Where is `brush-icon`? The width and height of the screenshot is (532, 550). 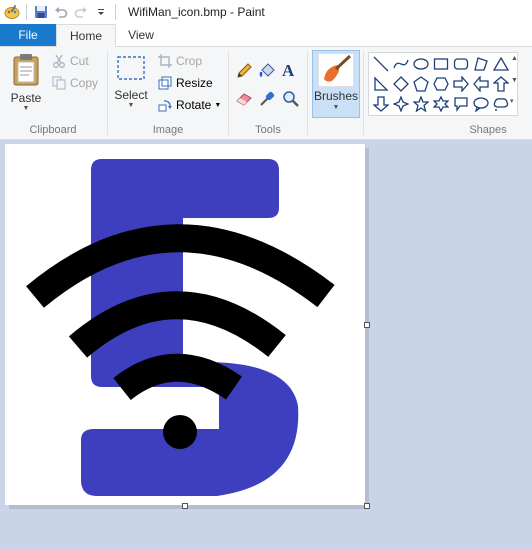
brush-icon is located at coordinates (336, 70).